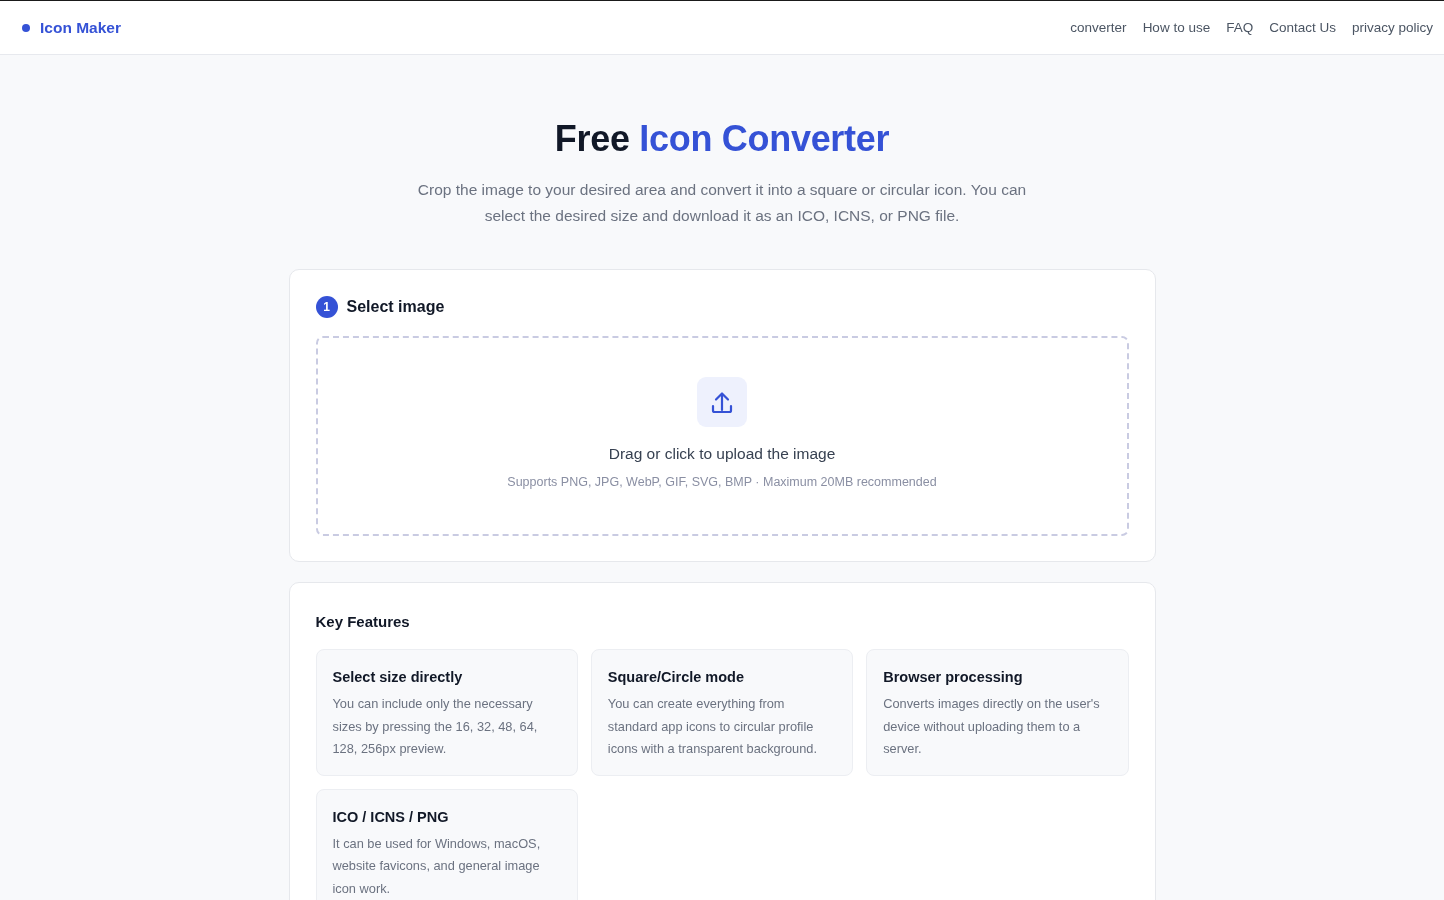 The height and width of the screenshot is (900, 1444). I want to click on step-number-badge: 1, so click(326, 307).